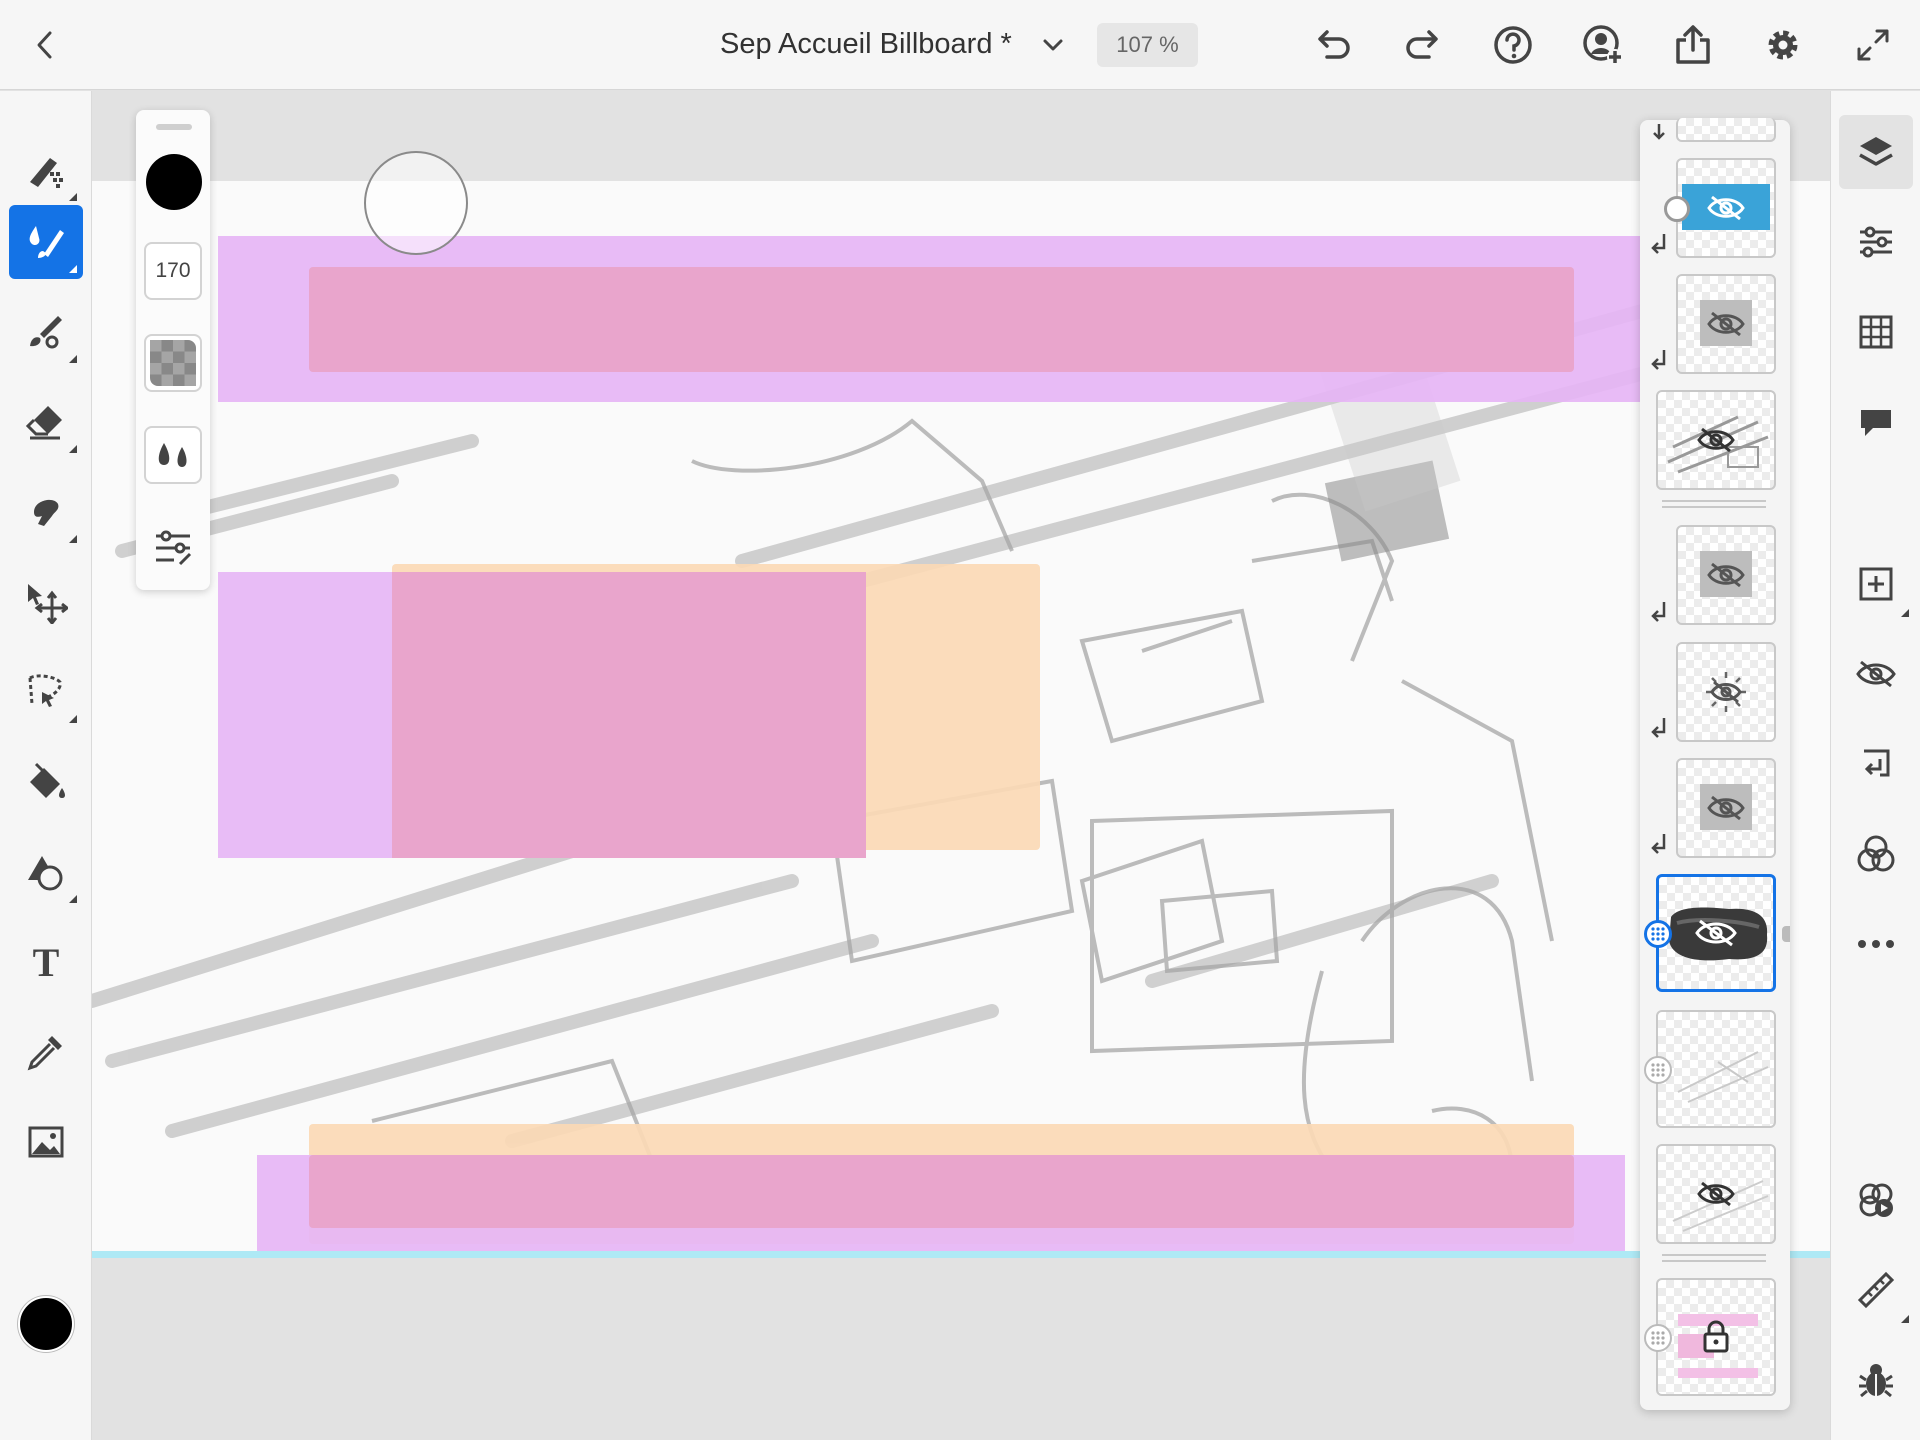 This screenshot has width=1920, height=1440. Describe the element at coordinates (46, 170) in the screenshot. I see `pixel-brush-tool` at that location.